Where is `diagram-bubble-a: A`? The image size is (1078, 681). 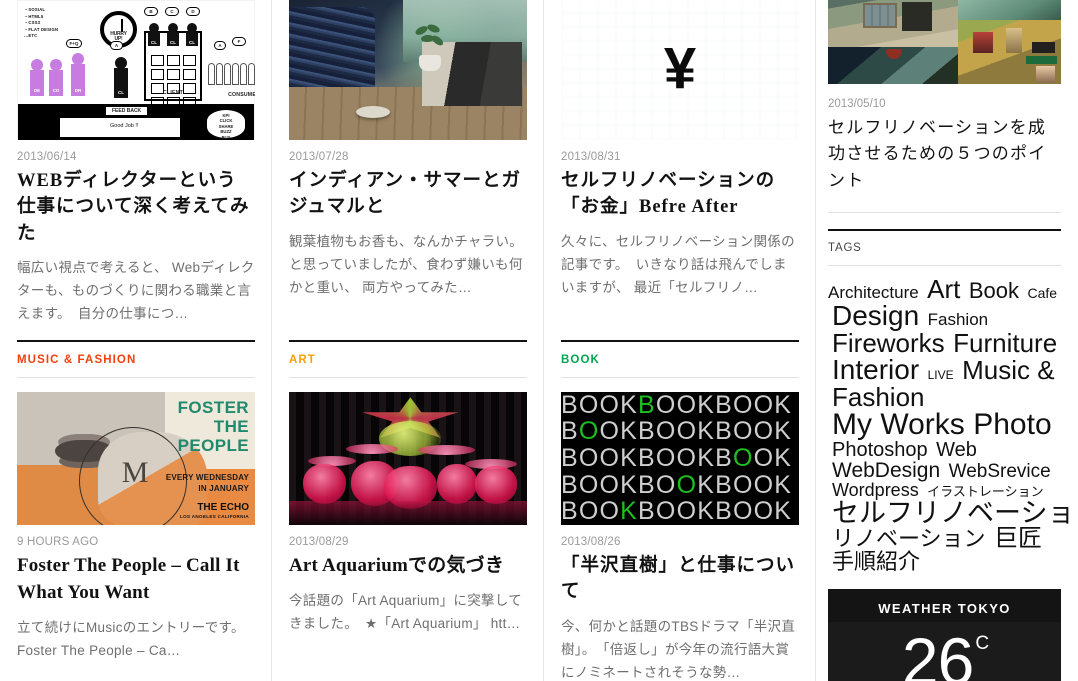
diagram-bubble-a: A is located at coordinates (116, 45).